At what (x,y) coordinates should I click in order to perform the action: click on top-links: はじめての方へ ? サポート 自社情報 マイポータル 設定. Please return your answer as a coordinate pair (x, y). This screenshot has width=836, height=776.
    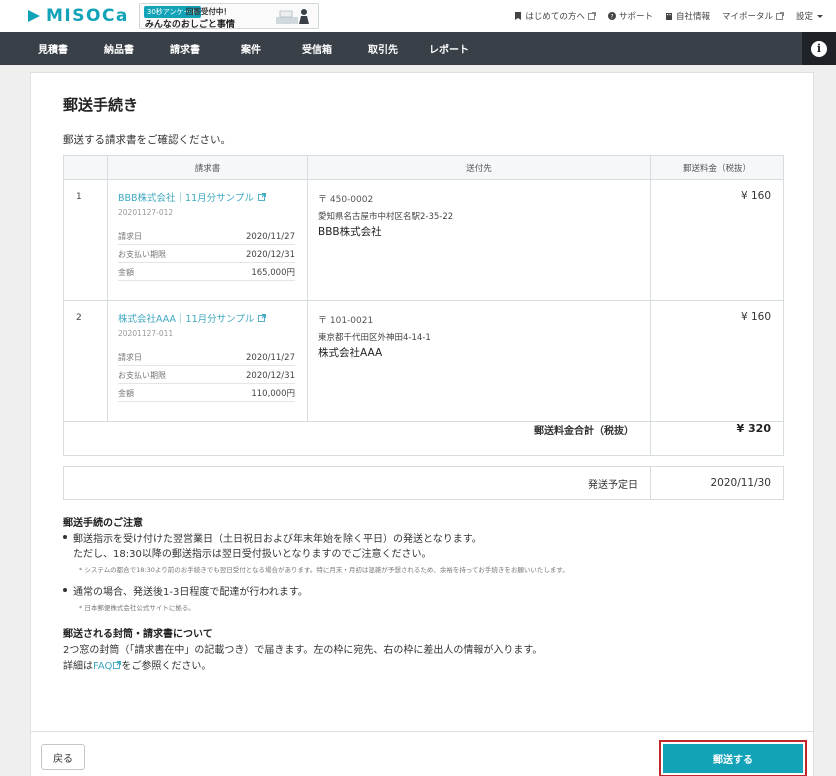
    Looking at the image, I should click on (669, 16).